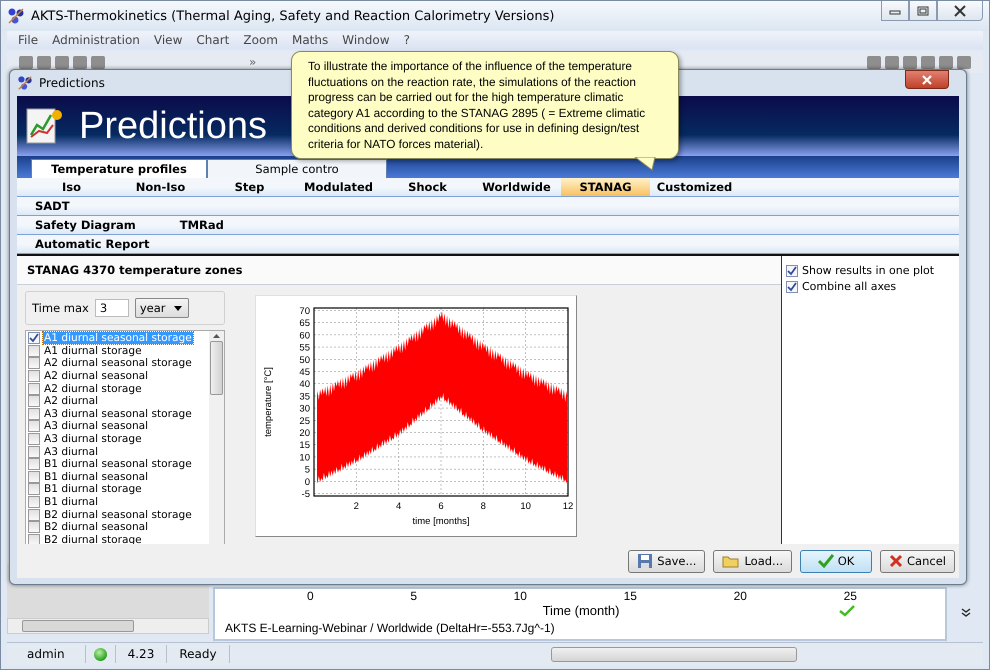  What do you see at coordinates (111, 308) in the screenshot?
I see `time-max-field: 3` at bounding box center [111, 308].